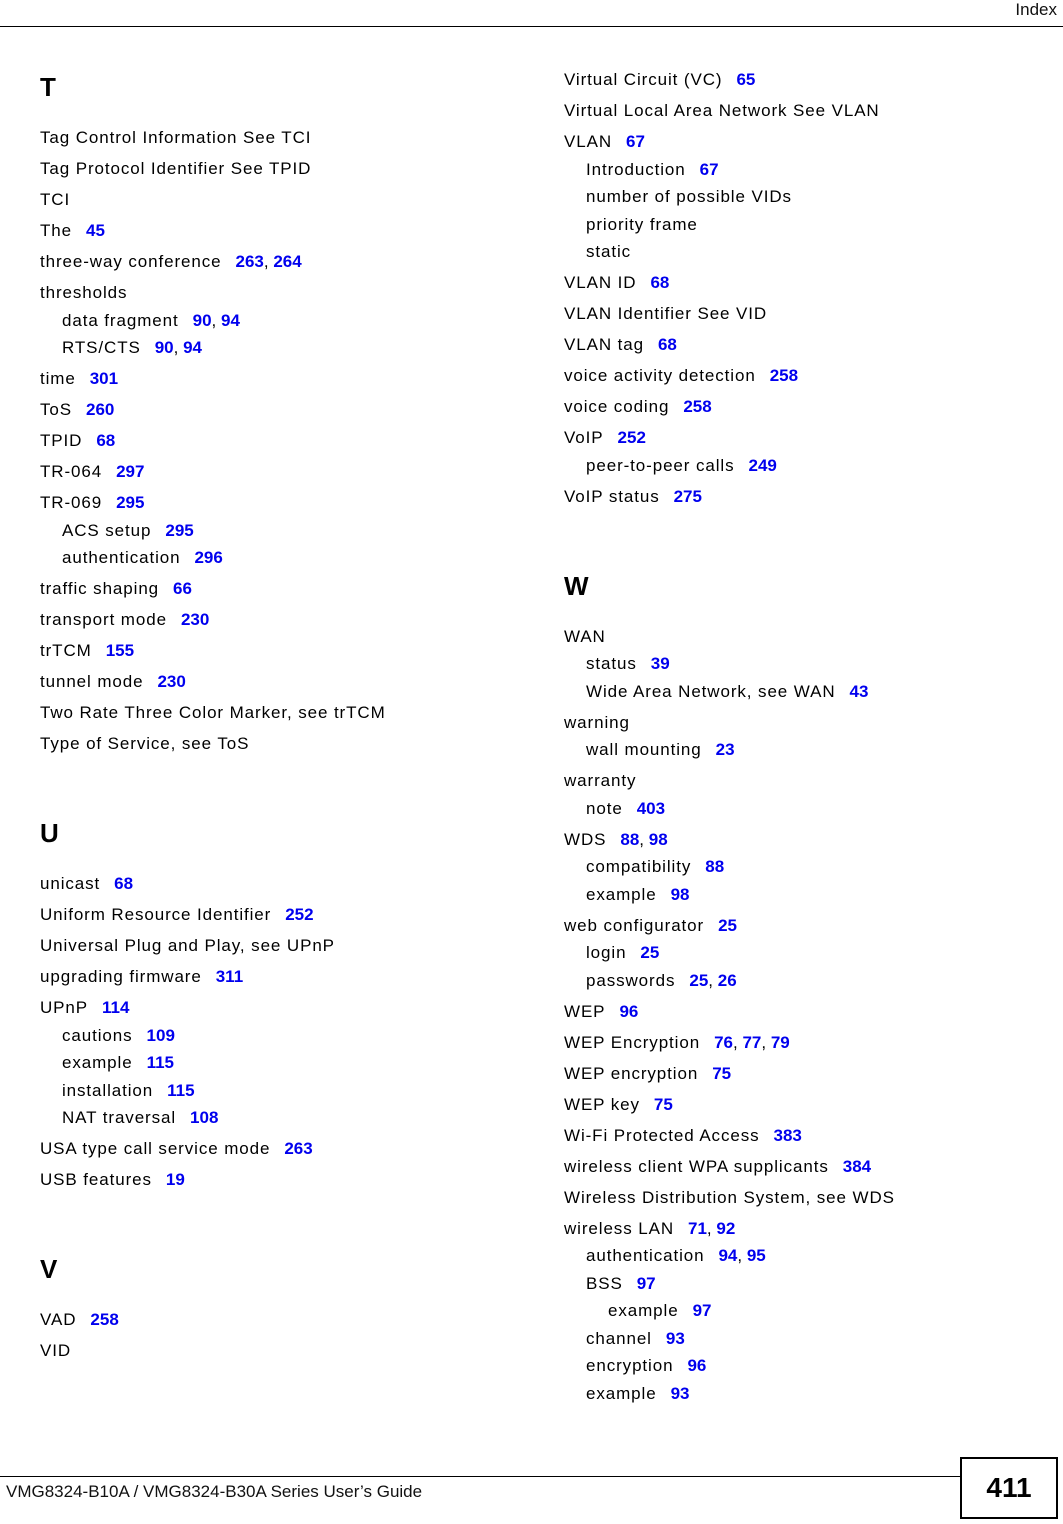 The width and height of the screenshot is (1063, 1524). Describe the element at coordinates (120, 650) in the screenshot. I see `page-link: 155` at that location.